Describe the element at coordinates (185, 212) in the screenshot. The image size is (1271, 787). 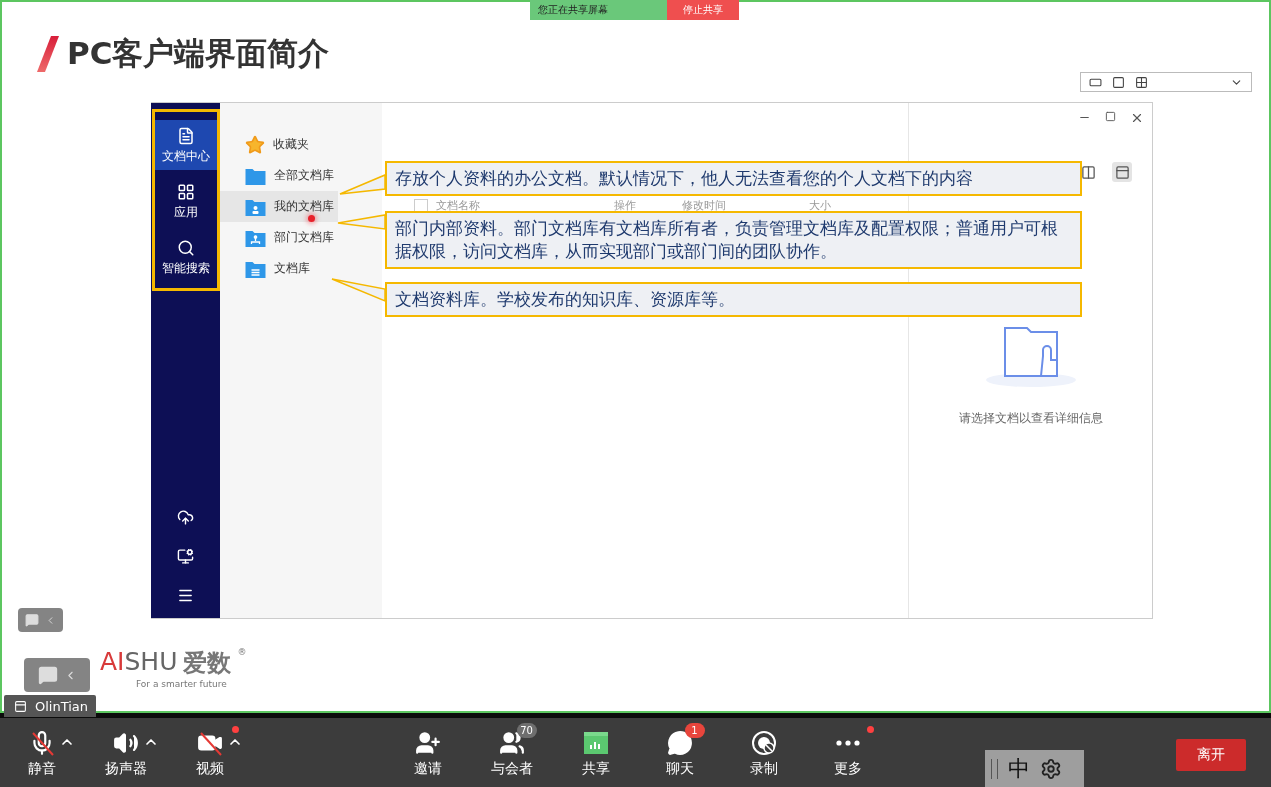
I see `rail-label: 应用` at that location.